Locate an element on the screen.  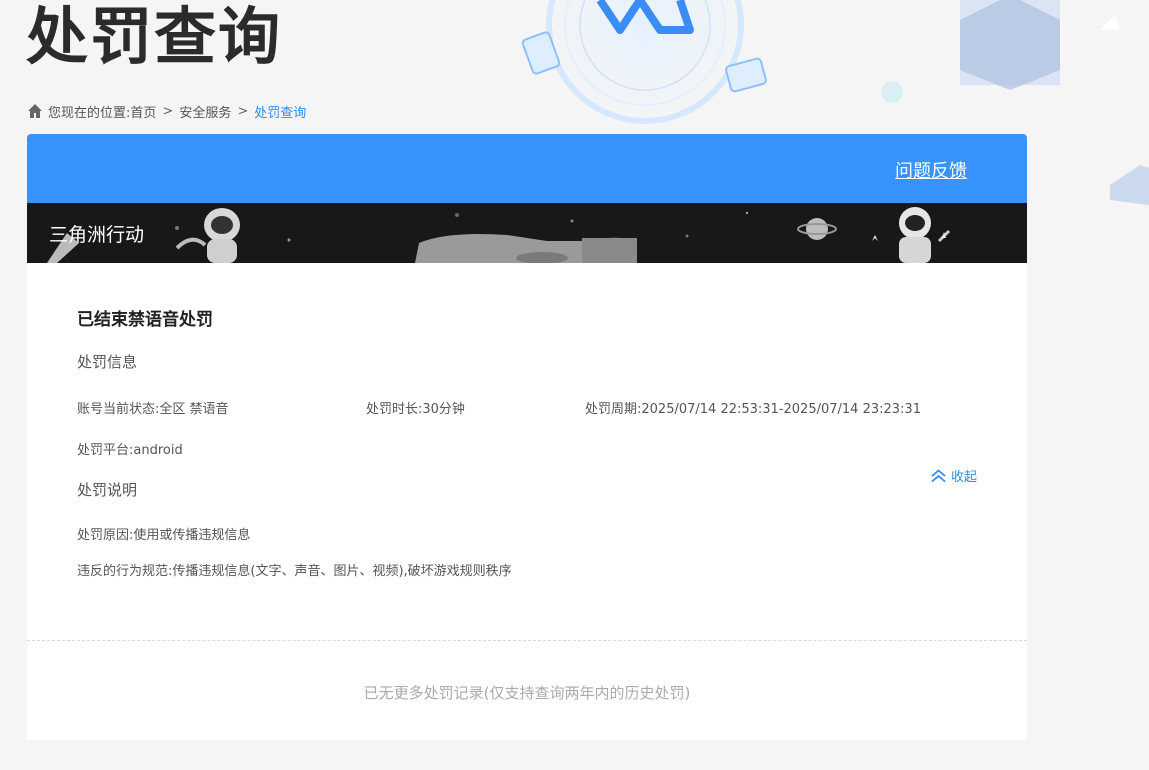
divider is located at coordinates (527, 640).